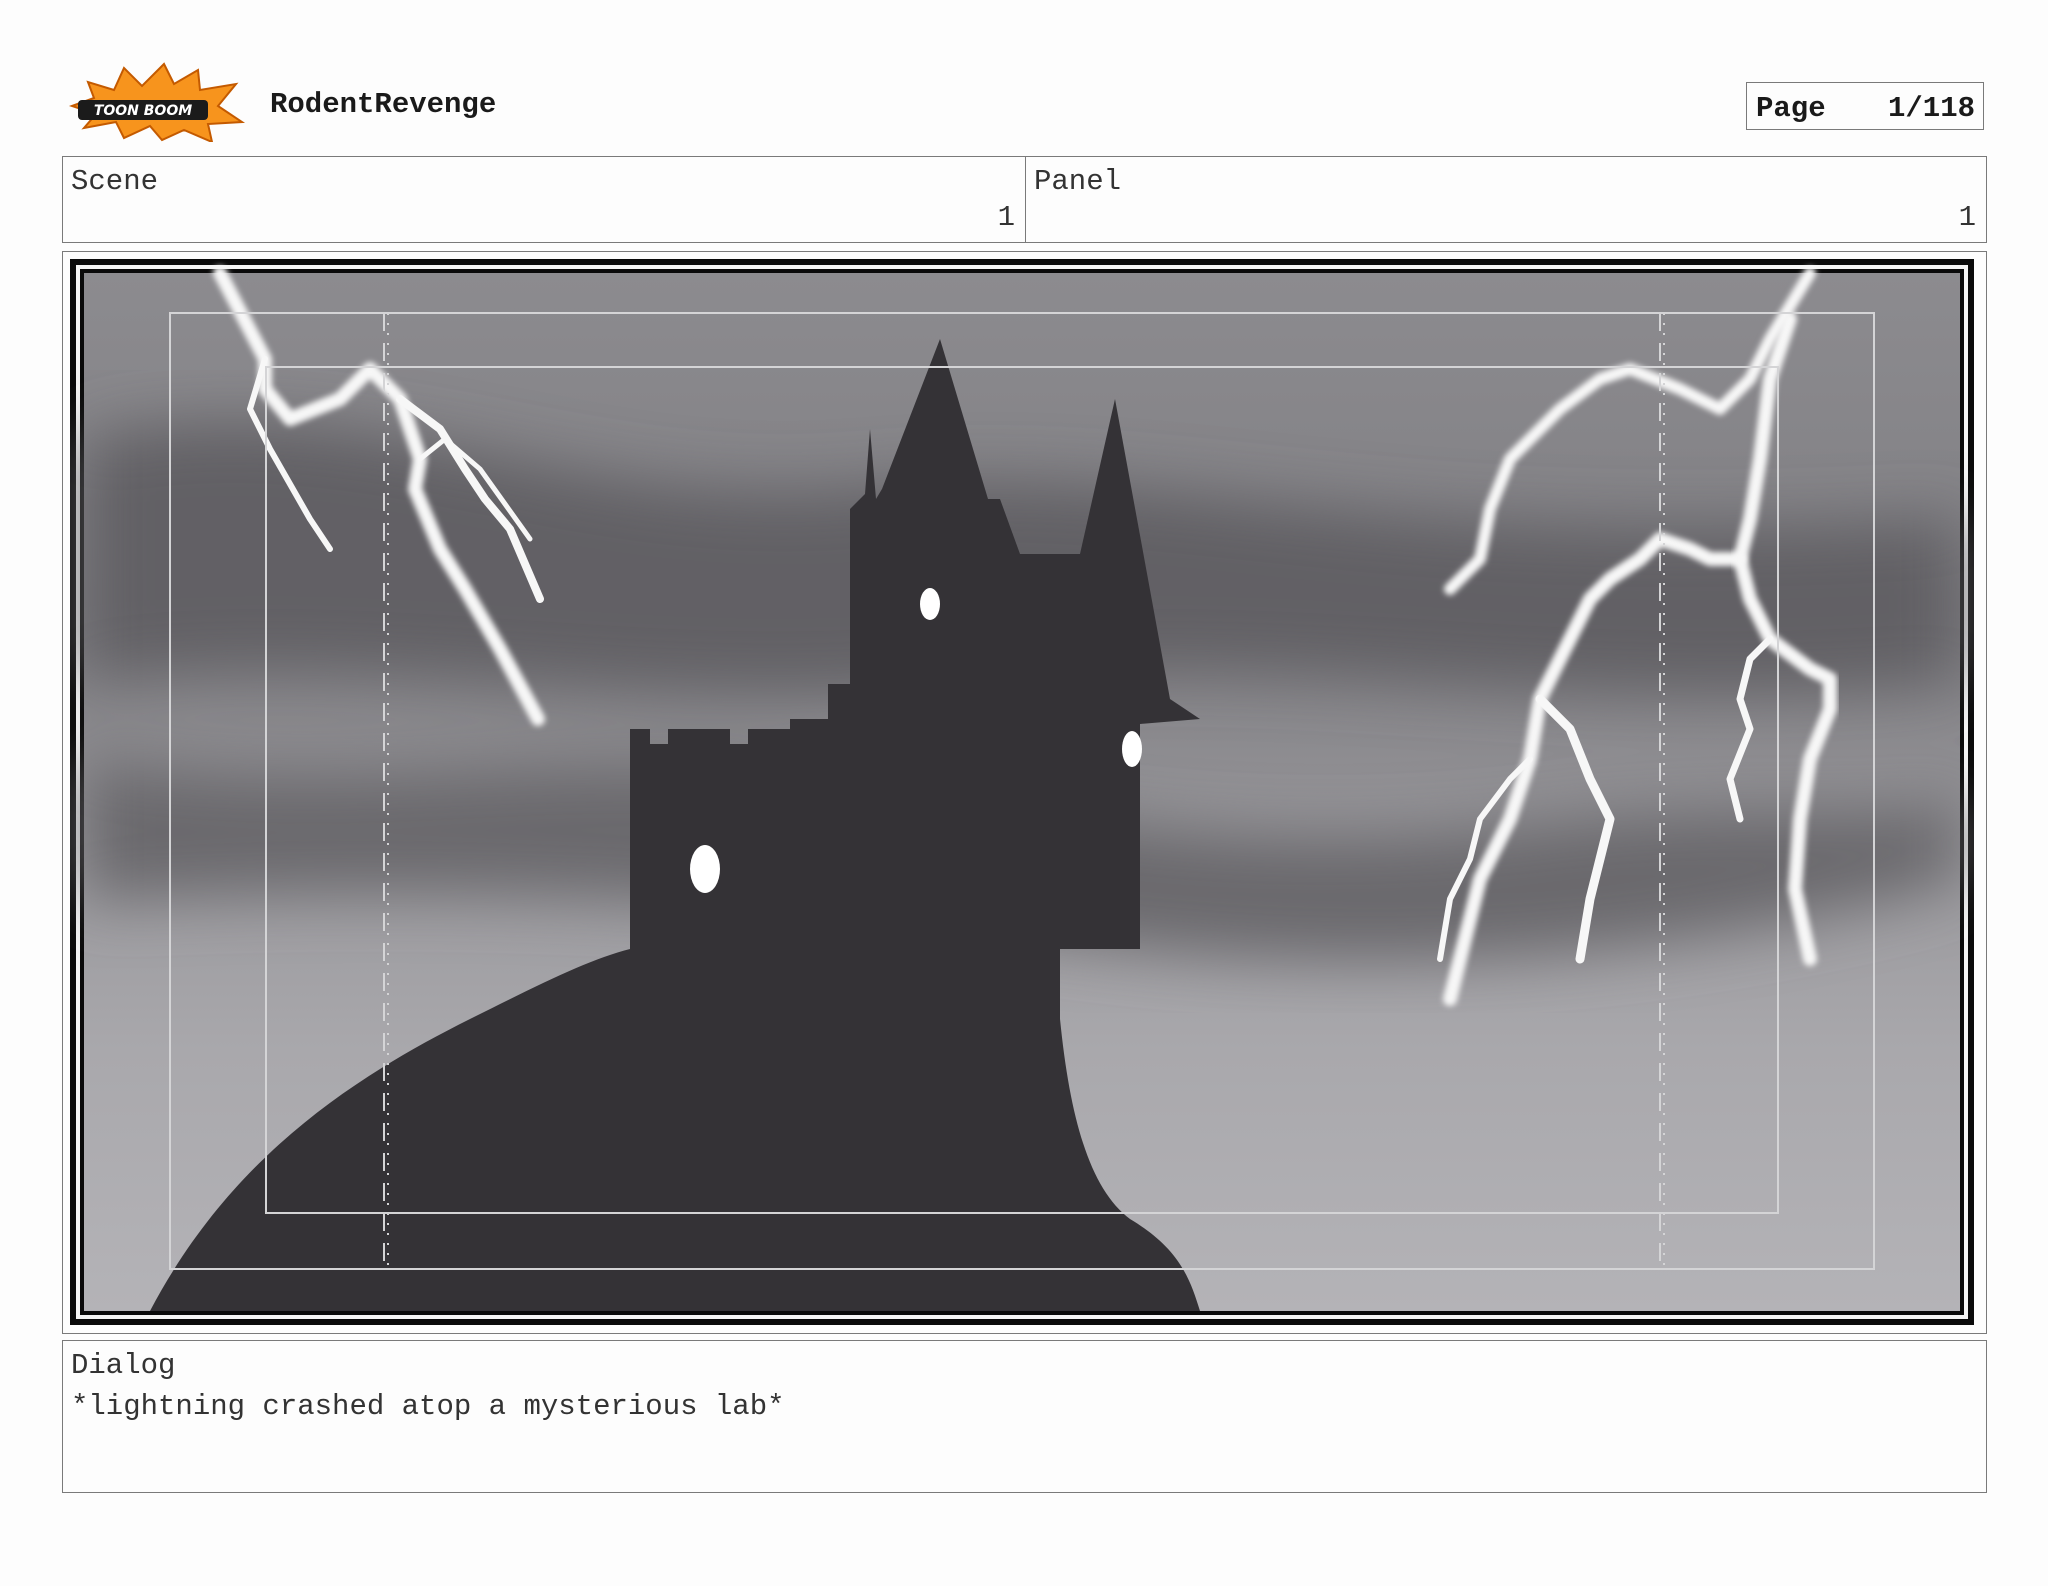 The image size is (2048, 1586). I want to click on scene-label: Scene, so click(115, 181).